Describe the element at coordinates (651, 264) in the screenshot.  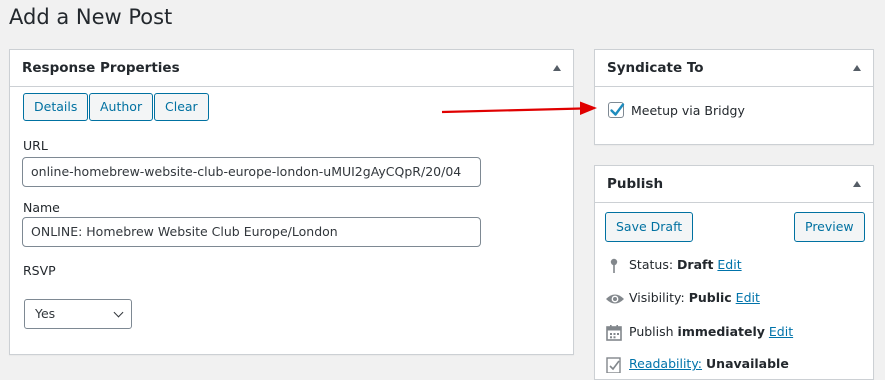
I see `status-label: Status:` at that location.